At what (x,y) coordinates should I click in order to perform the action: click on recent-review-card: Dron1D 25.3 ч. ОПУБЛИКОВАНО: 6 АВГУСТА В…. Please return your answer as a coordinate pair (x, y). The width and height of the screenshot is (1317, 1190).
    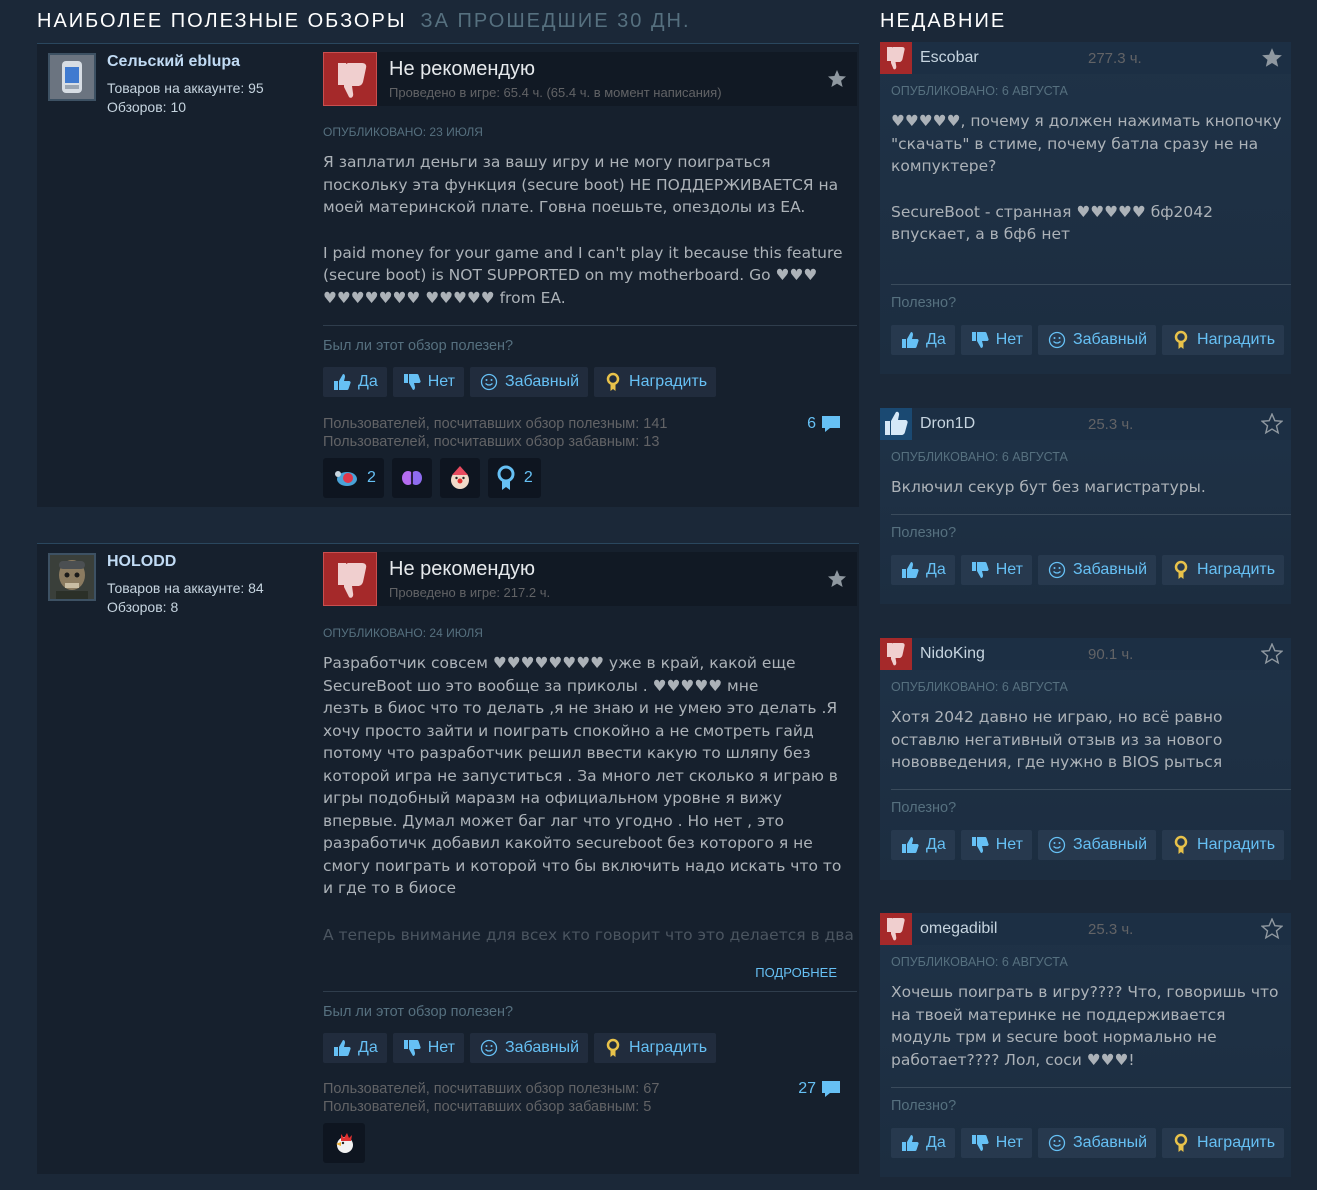
    Looking at the image, I should click on (1085, 506).